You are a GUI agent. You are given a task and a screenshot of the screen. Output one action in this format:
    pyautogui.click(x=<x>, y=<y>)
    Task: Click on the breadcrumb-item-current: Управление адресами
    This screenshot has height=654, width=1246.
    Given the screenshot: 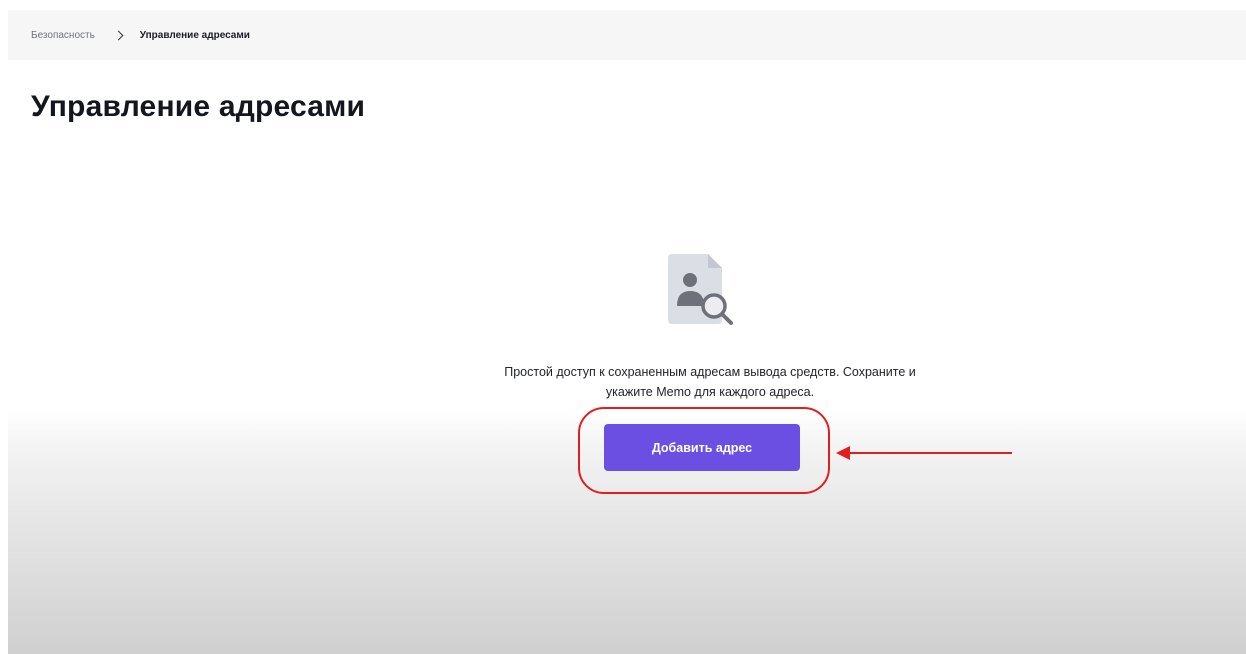 What is the action you would take?
    pyautogui.click(x=194, y=35)
    